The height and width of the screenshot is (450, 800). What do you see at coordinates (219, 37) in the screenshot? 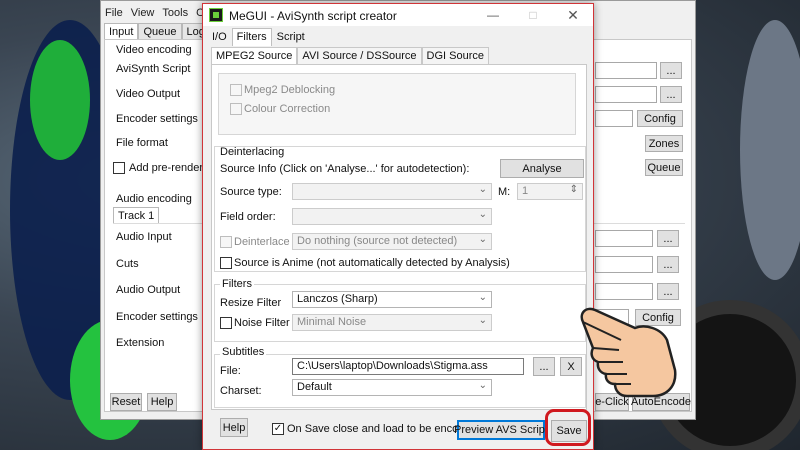
I see `tab-io: I/O` at bounding box center [219, 37].